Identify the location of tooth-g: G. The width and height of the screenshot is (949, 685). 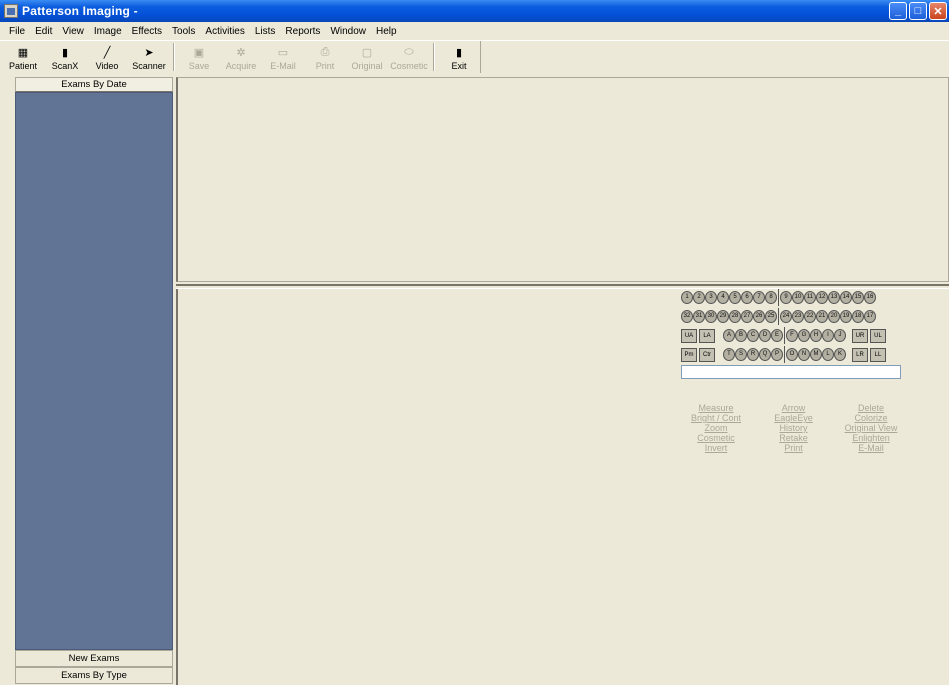
(804, 335).